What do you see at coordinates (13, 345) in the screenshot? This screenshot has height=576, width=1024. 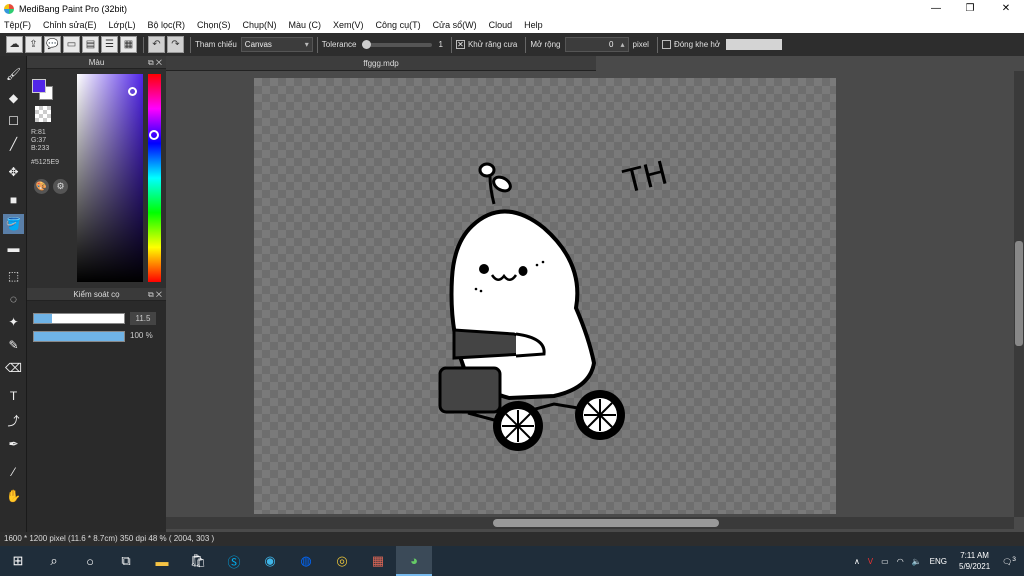 I see `select-pen-tool-icon: ✎` at bounding box center [13, 345].